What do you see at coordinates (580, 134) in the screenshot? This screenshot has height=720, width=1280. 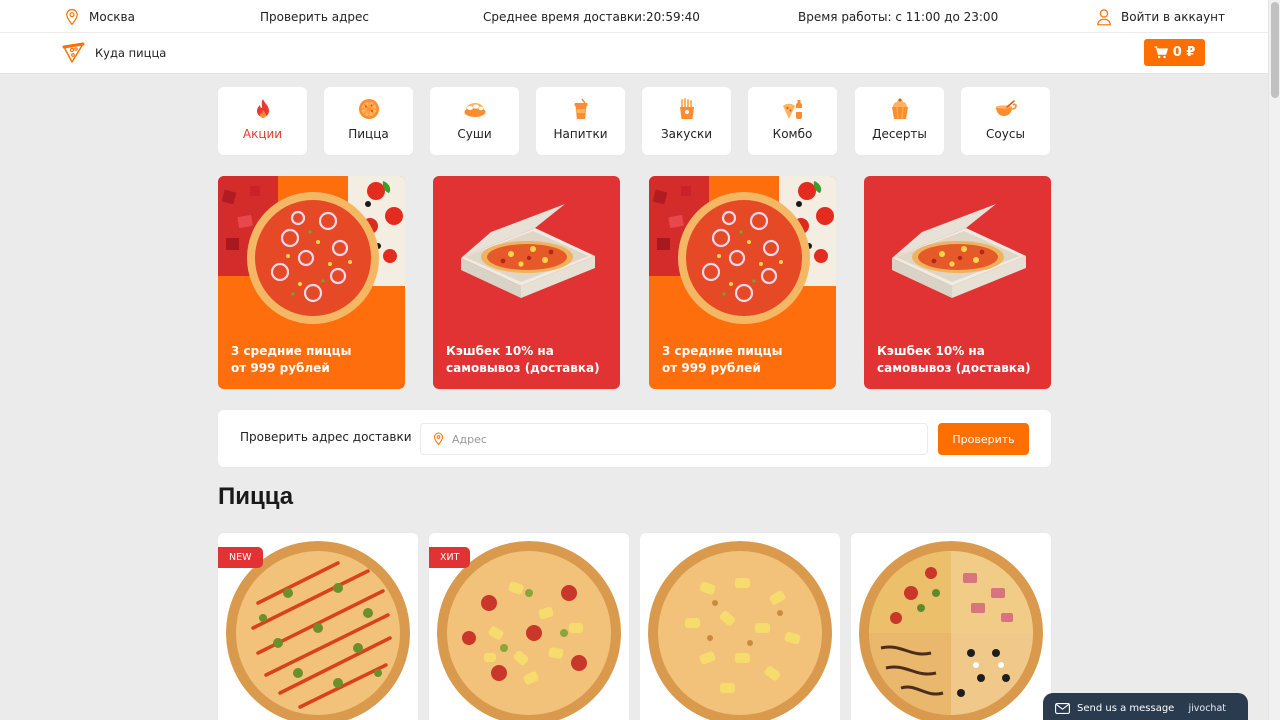 I see `category-label: Напитки` at bounding box center [580, 134].